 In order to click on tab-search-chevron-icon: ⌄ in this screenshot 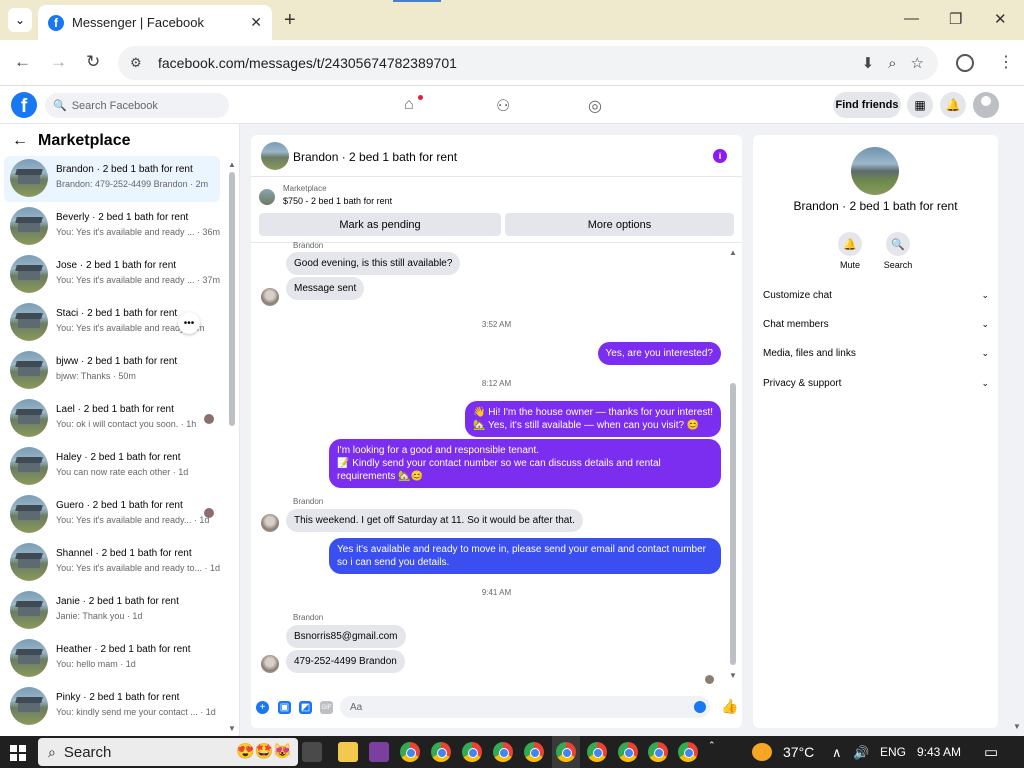, I will do `click(20, 20)`.